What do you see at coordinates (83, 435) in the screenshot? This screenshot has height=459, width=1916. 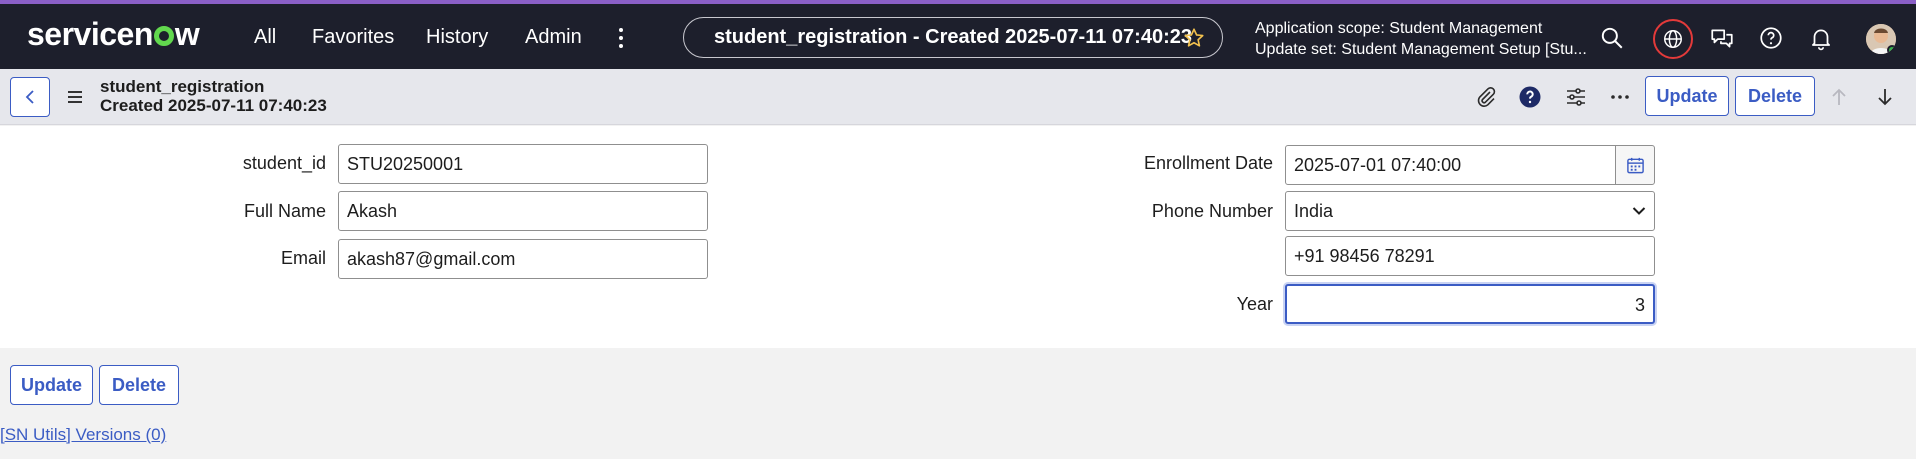 I see `versions-link: [SN Utils] Versions (0)` at bounding box center [83, 435].